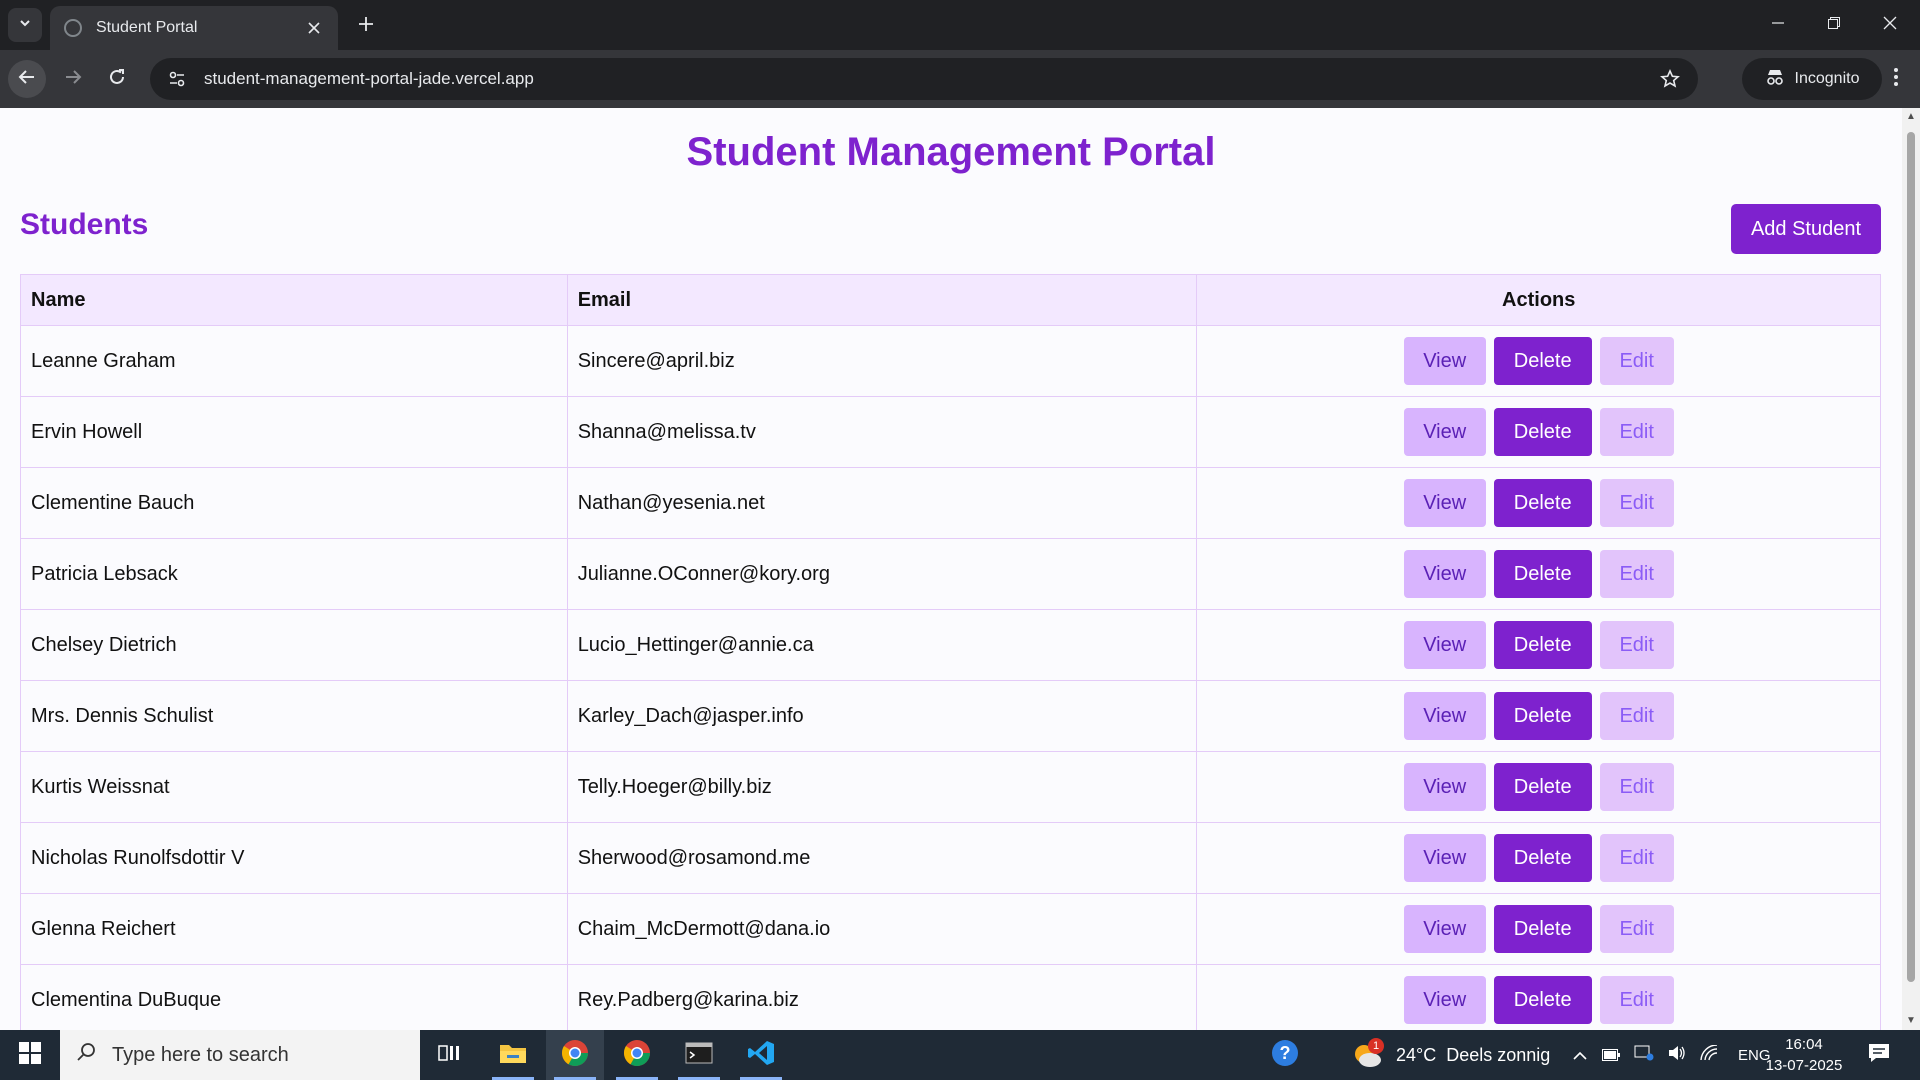  I want to click on student-name: Patricia Lebsack, so click(294, 574).